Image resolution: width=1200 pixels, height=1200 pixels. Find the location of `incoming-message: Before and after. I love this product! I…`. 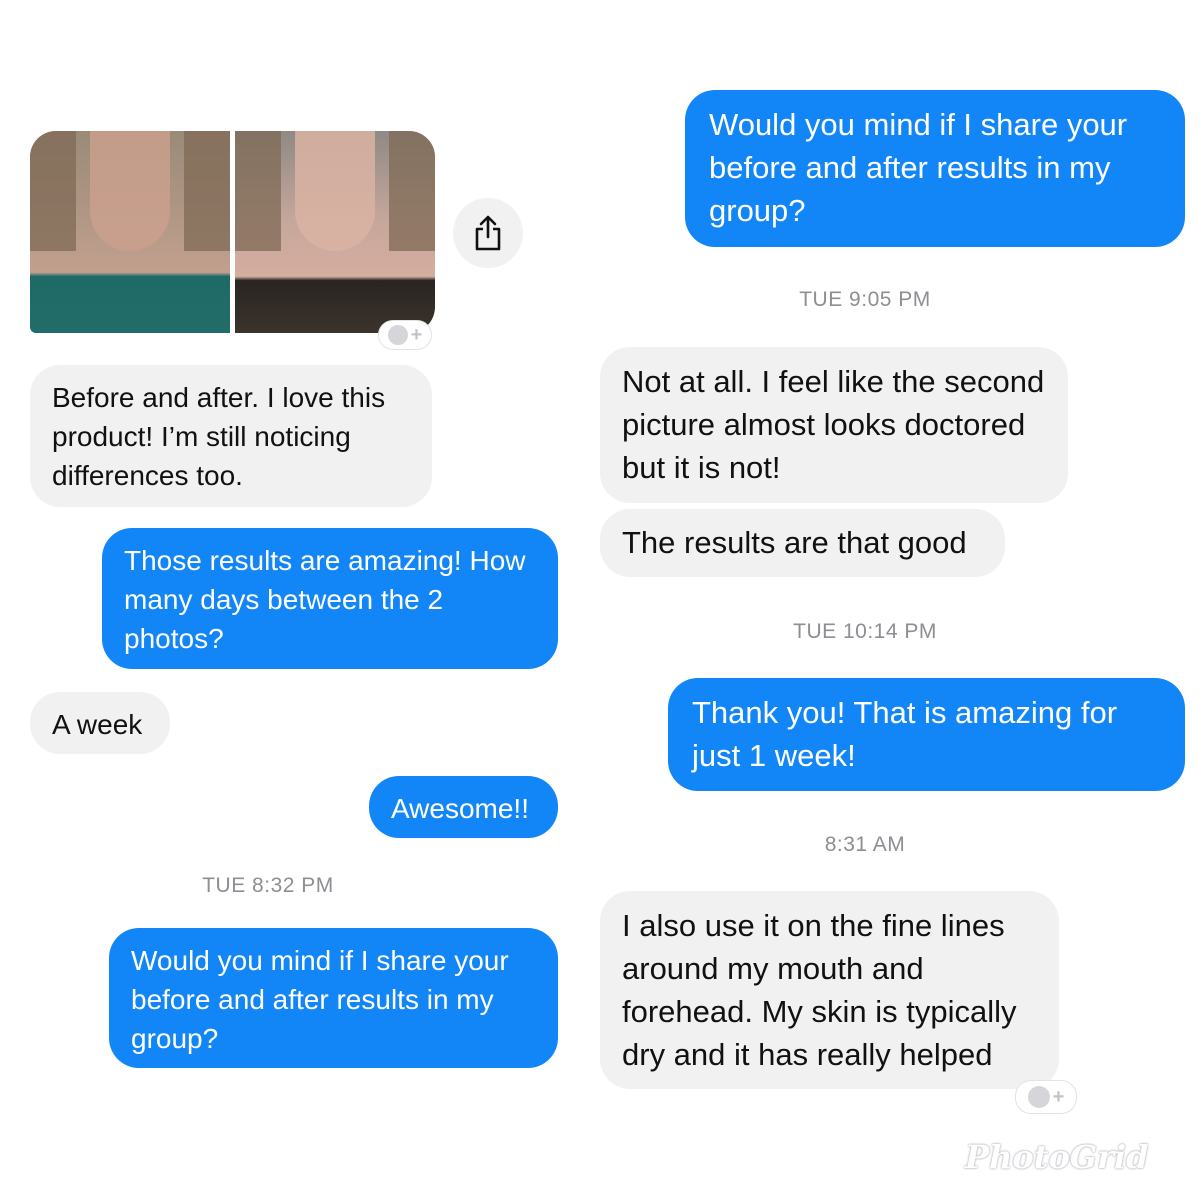

incoming-message: Before and after. I love this product! I… is located at coordinates (231, 436).